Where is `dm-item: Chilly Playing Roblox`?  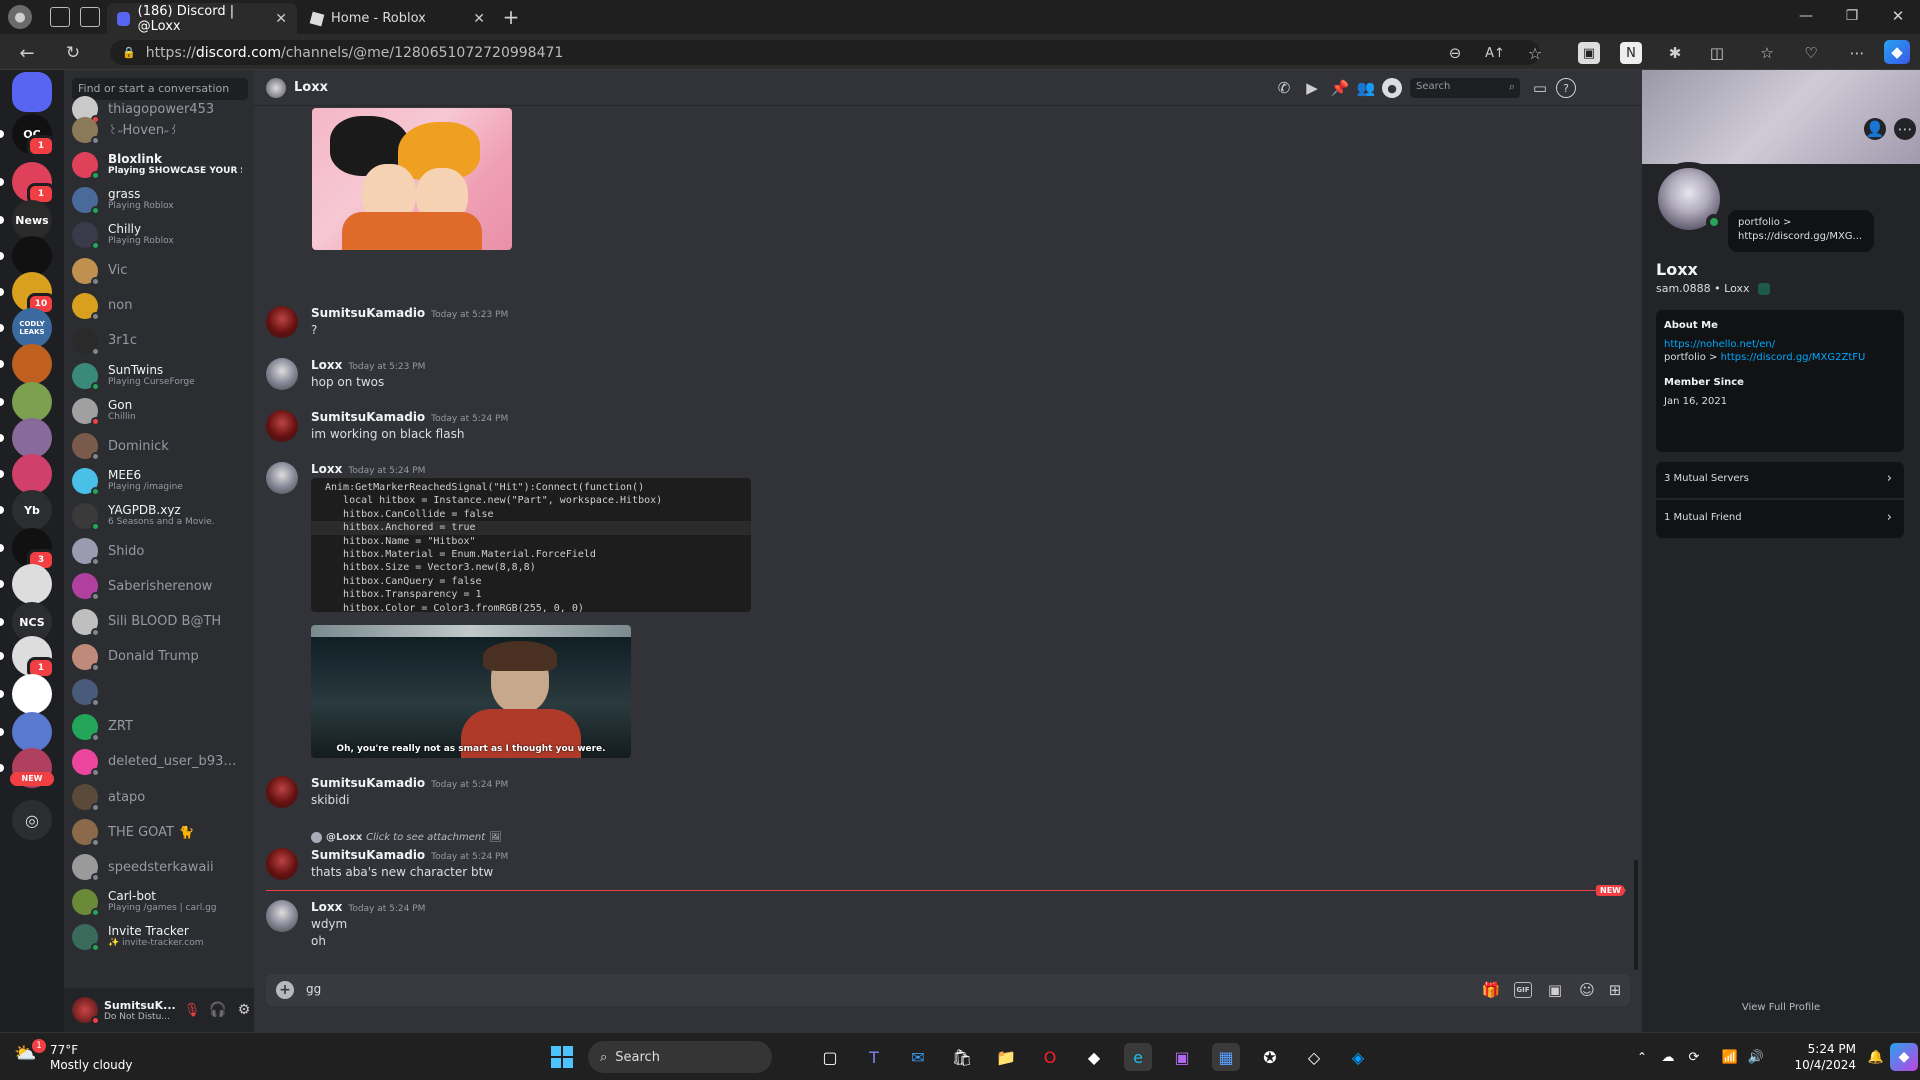
dm-item: Chilly Playing Roblox is located at coordinates (160, 235).